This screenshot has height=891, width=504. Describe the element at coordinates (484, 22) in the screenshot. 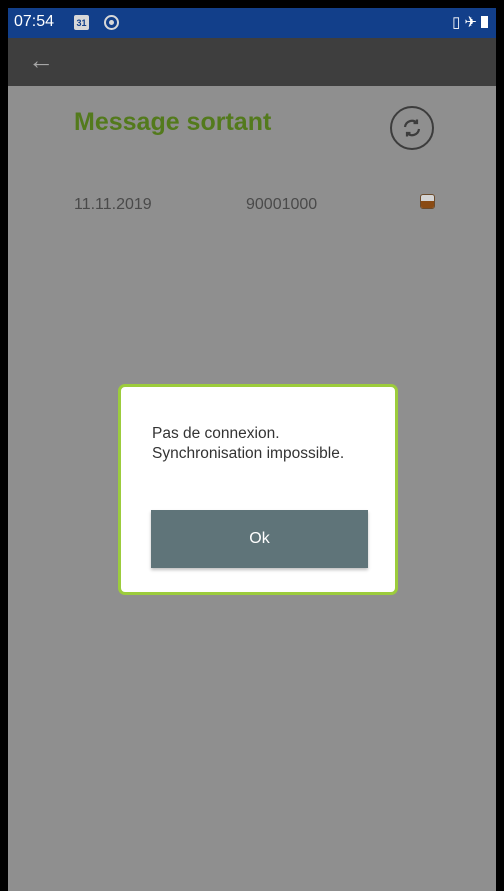

I see `battery-icon` at that location.